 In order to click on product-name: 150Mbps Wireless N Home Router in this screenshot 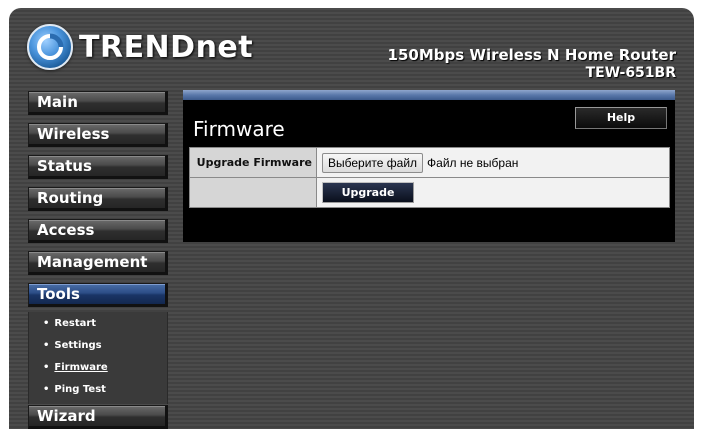, I will do `click(531, 55)`.